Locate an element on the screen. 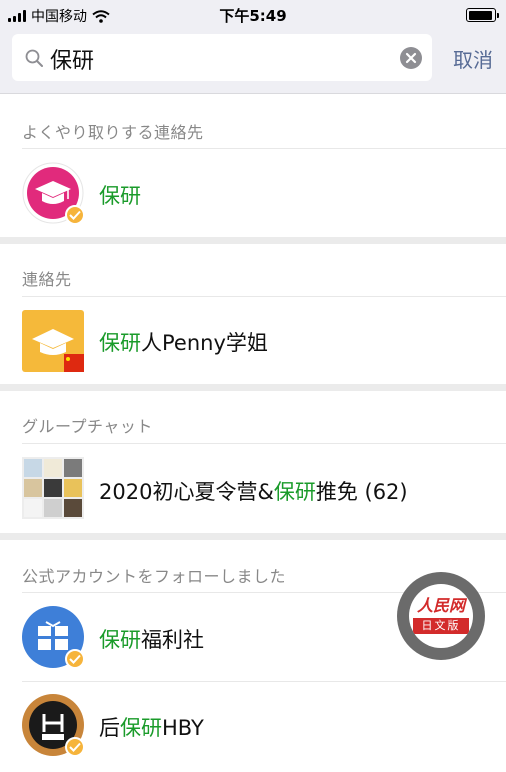 The image size is (506, 772). list-item: 后保研HBY is located at coordinates (253, 726).